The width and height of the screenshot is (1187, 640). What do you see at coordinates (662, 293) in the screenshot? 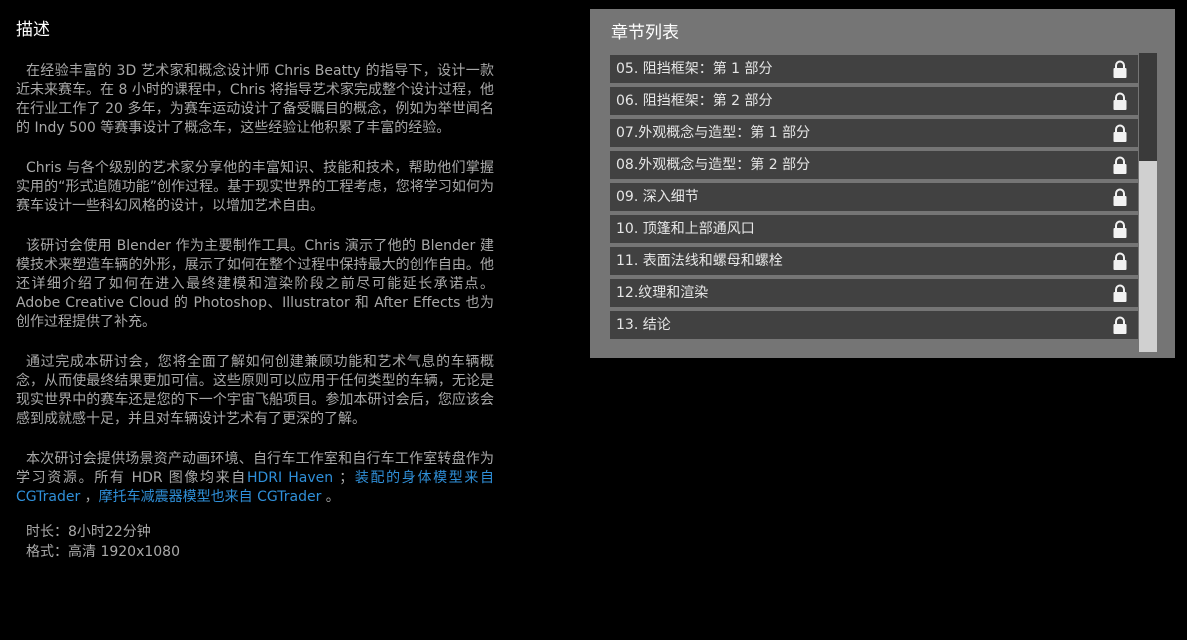
I see `chapter-label: 12.纹理和渲染` at bounding box center [662, 293].